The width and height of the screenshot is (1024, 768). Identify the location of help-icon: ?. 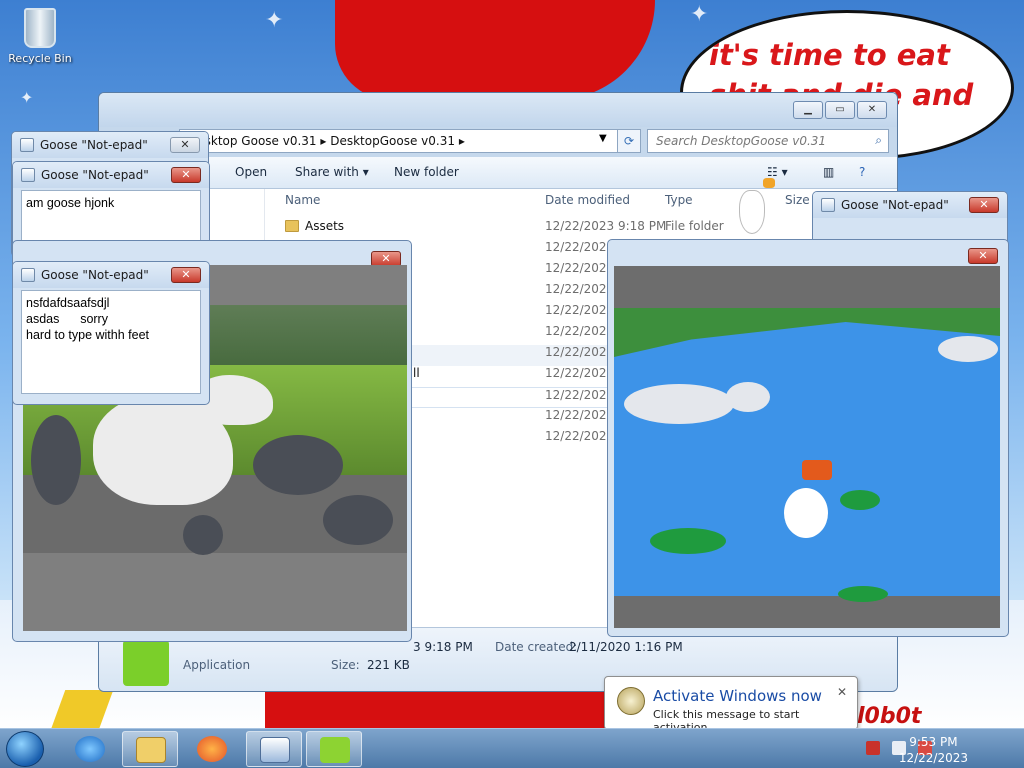
(862, 172).